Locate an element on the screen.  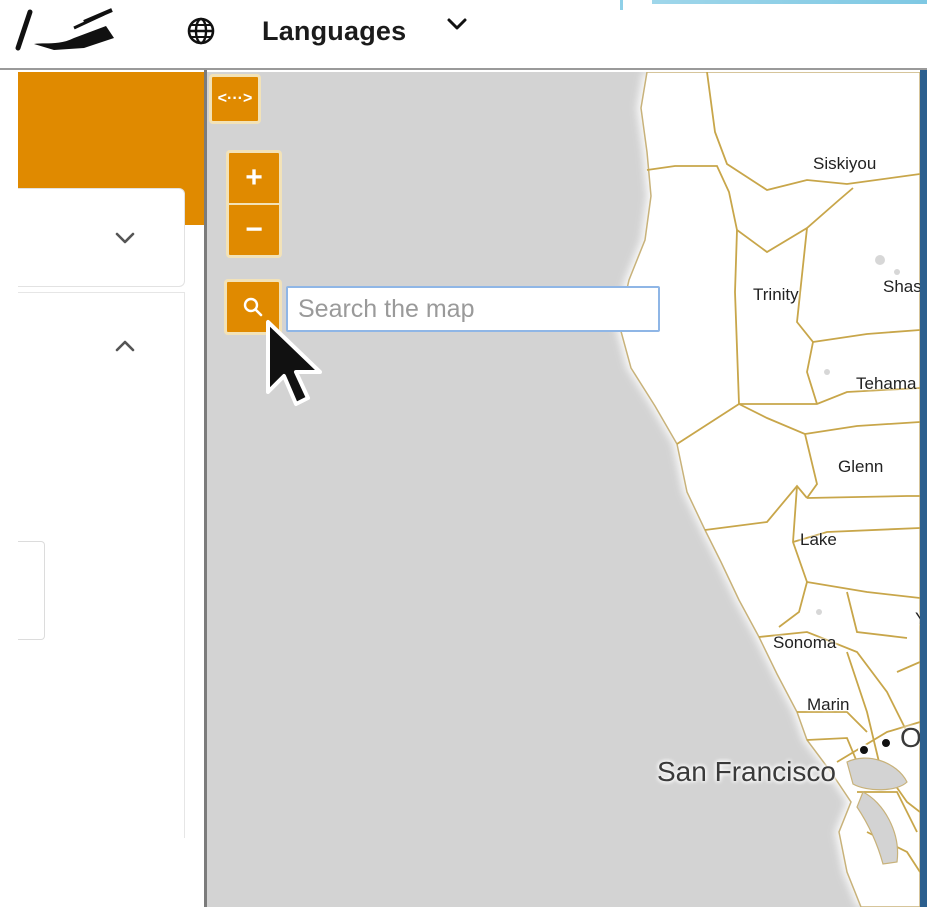
city-label-oakland: O is located at coordinates (910, 737).